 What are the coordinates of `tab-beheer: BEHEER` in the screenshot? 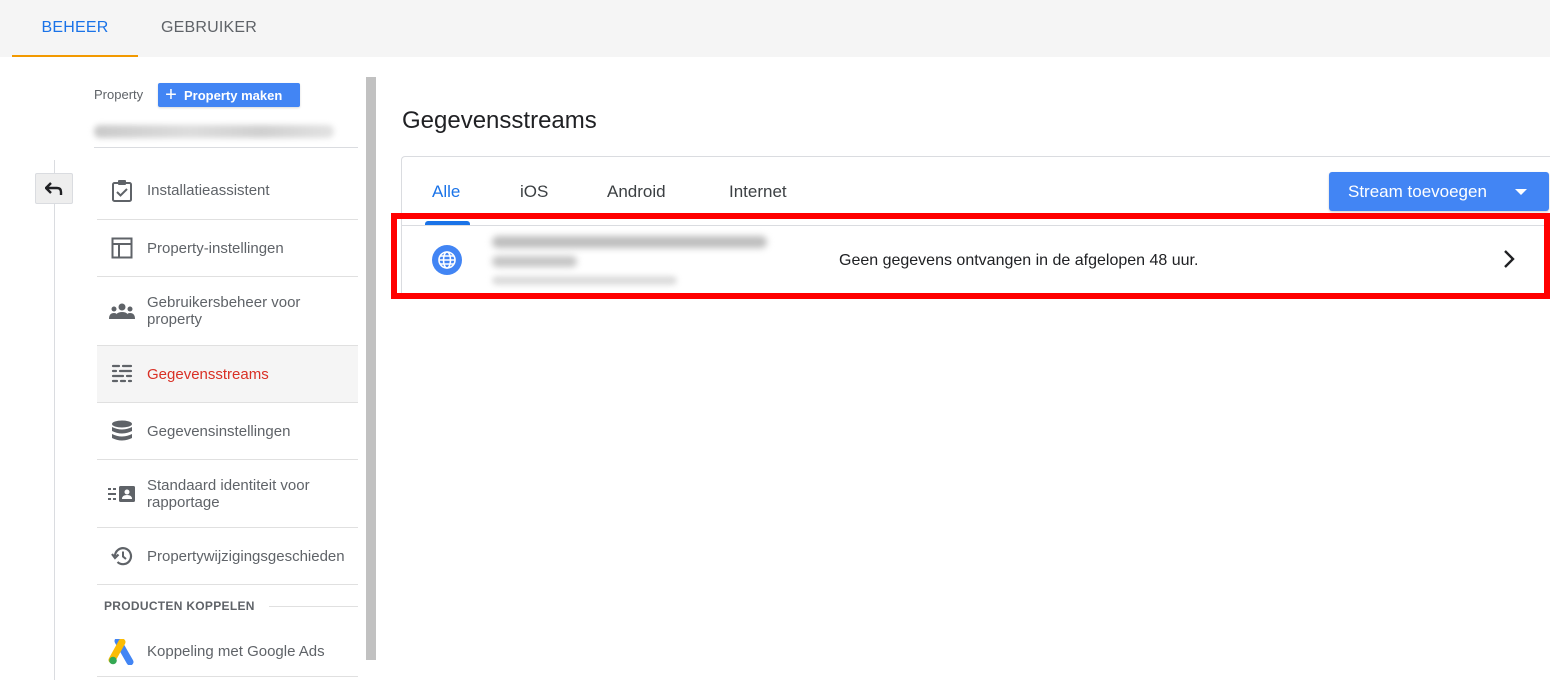 It's located at (75, 28).